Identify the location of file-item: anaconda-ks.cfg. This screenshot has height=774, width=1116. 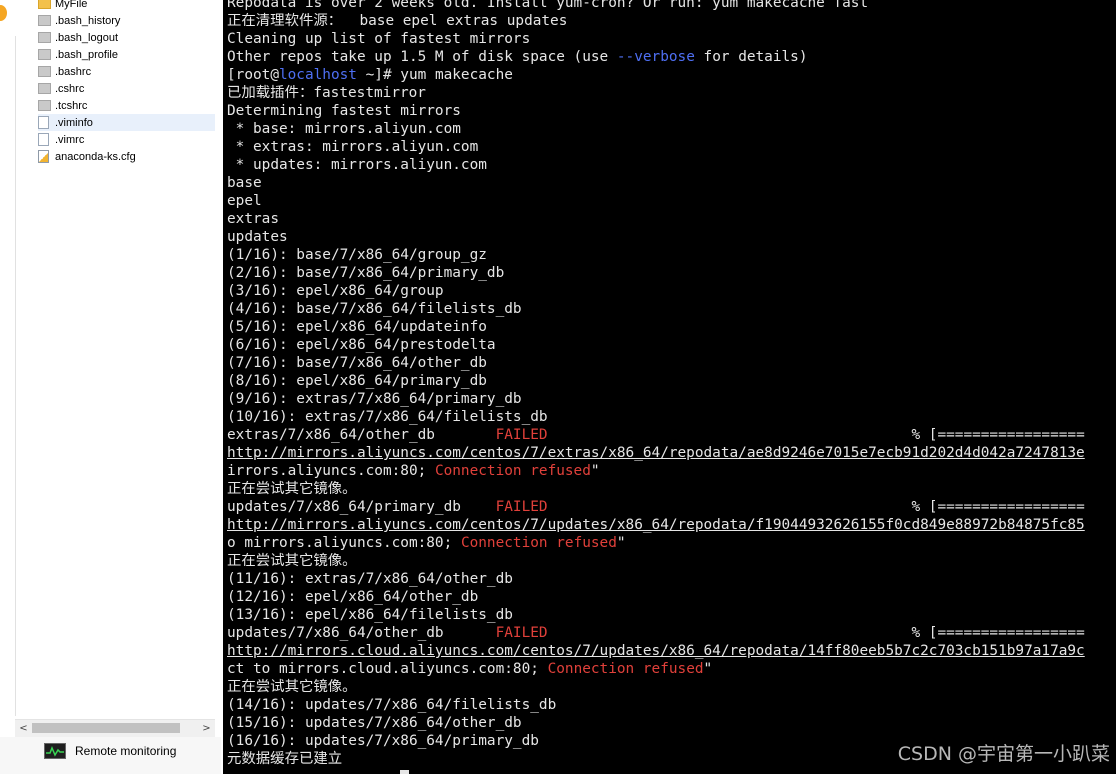
(126, 156).